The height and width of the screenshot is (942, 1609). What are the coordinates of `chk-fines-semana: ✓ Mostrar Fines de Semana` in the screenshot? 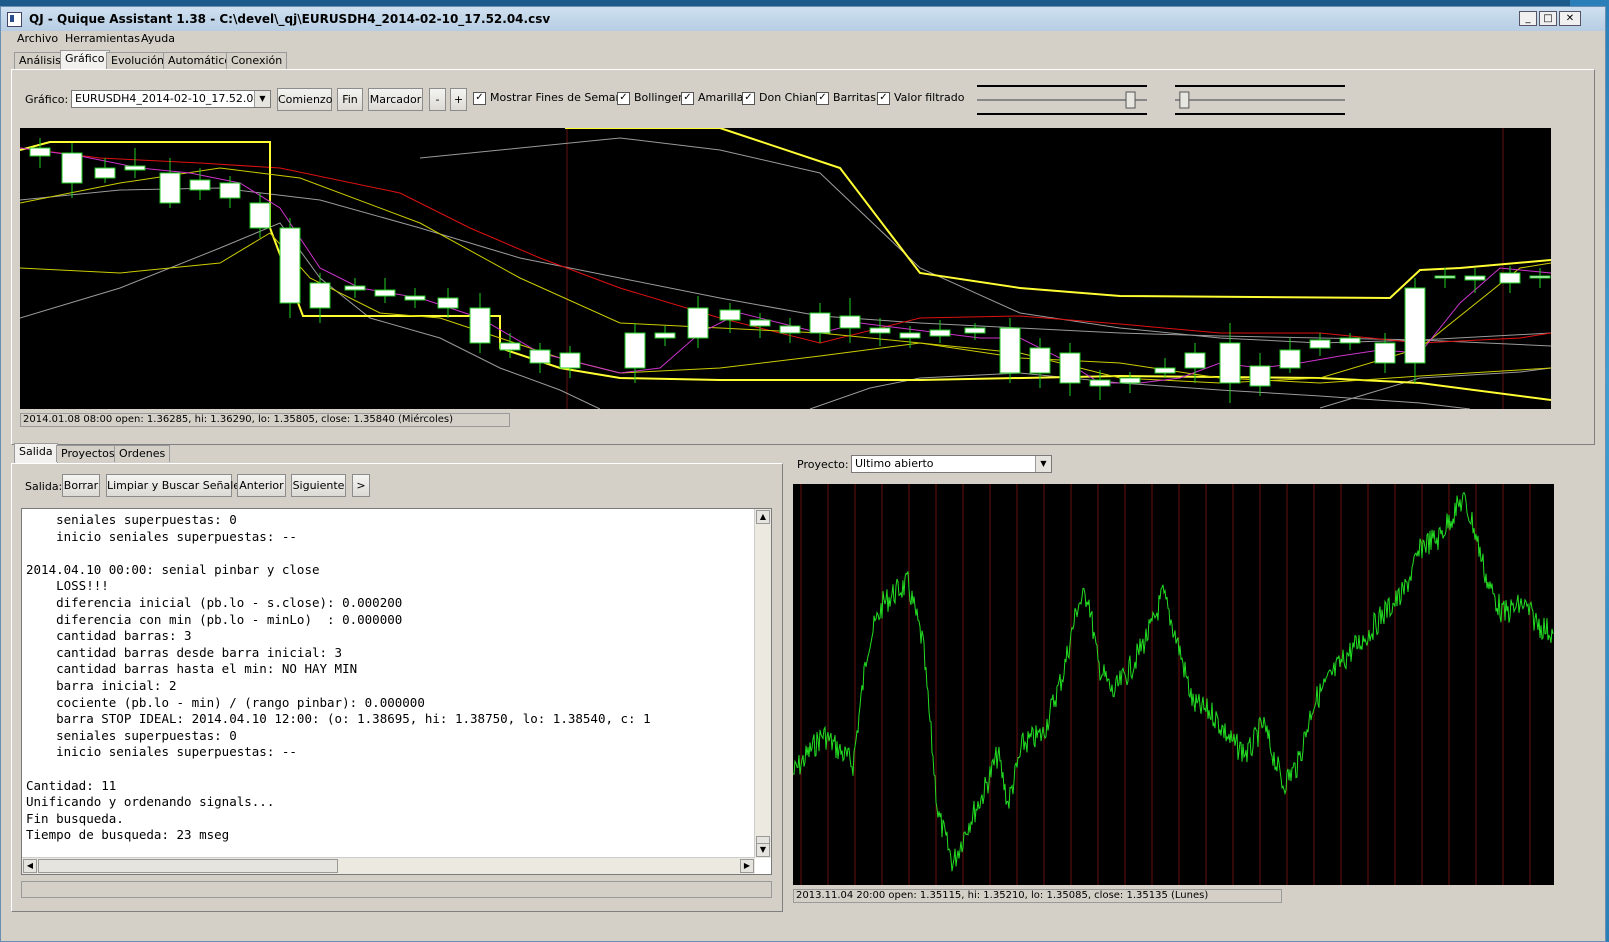 It's located at (551, 99).